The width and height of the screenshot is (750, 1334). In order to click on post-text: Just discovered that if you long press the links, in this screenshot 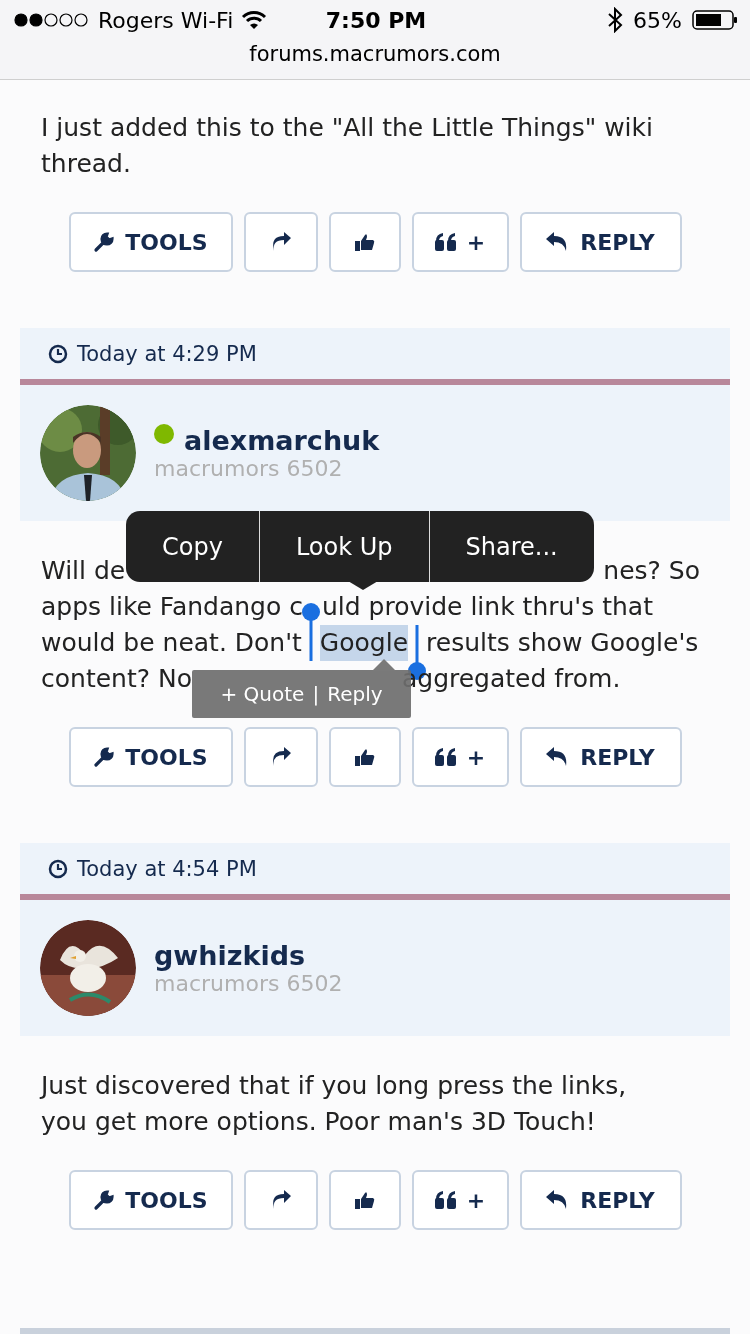, I will do `click(334, 1085)`.